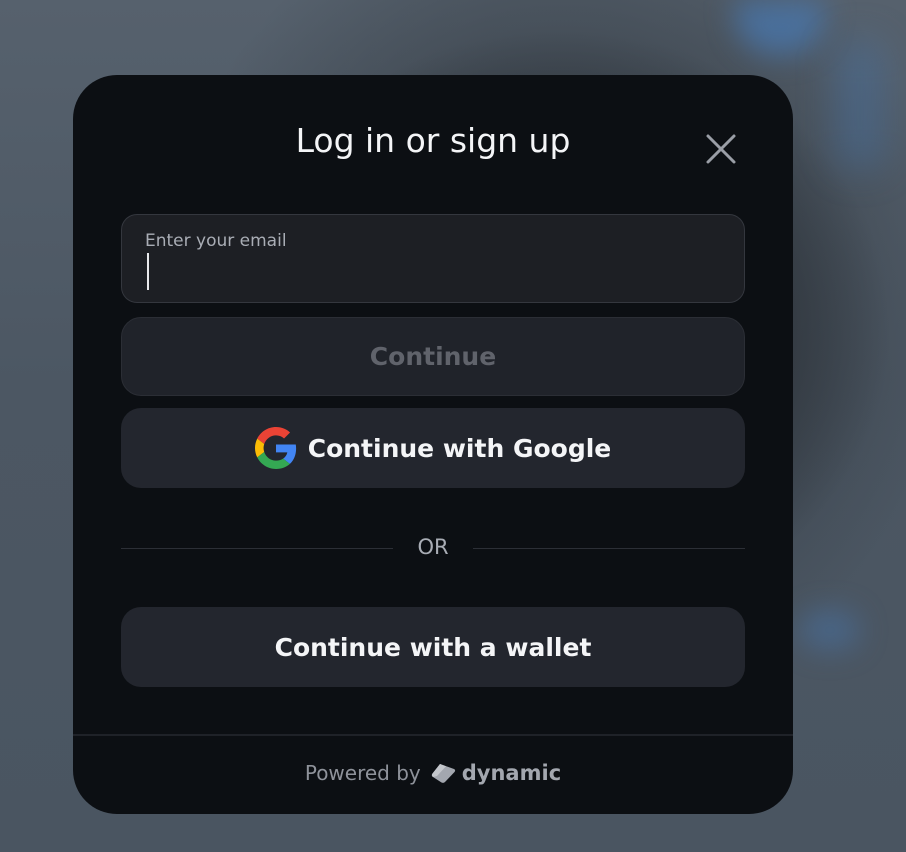  I want to click on text-caret, so click(148, 271).